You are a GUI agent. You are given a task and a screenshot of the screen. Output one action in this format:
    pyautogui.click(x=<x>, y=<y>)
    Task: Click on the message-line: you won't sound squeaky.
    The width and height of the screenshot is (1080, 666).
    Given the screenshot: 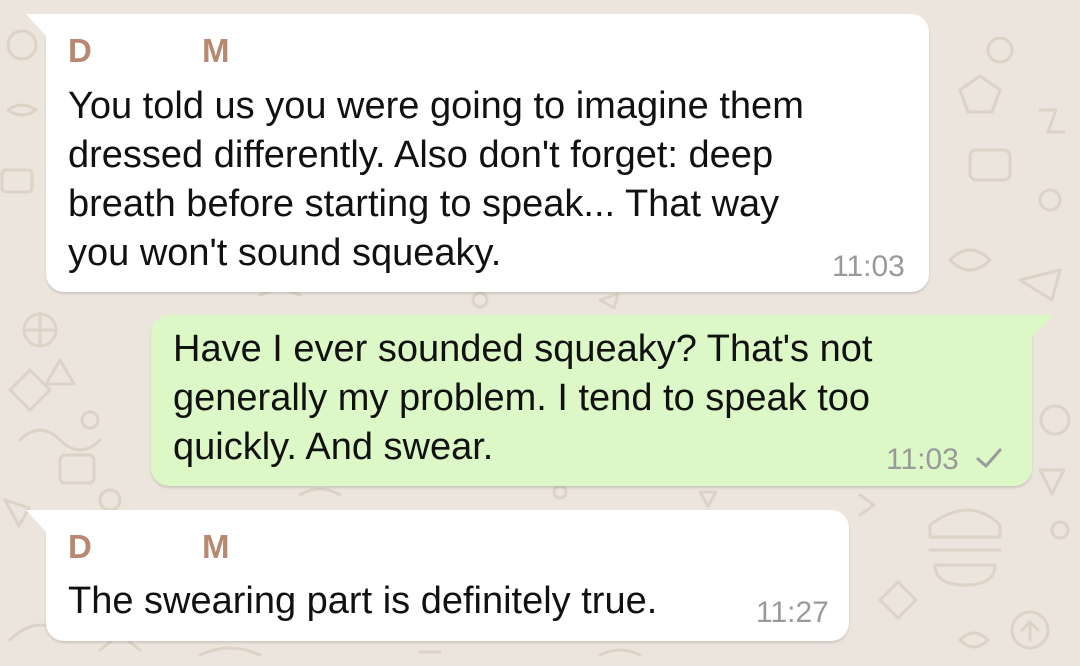 What is the action you would take?
    pyautogui.click(x=285, y=253)
    